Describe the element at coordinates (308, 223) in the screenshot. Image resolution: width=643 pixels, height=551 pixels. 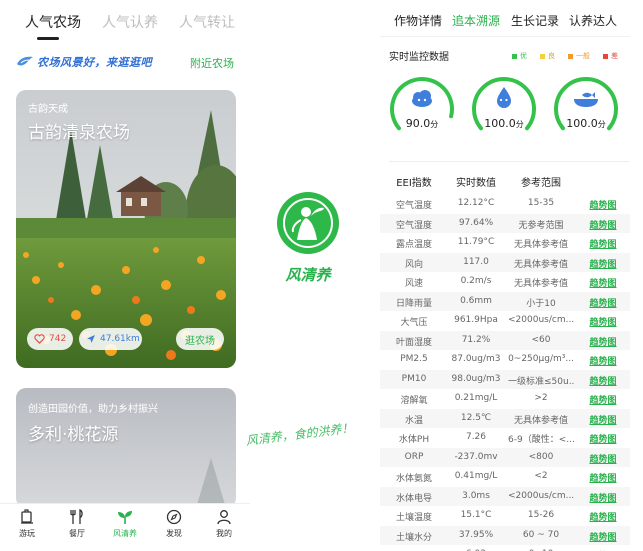
I see `brand-logo-icon` at that location.